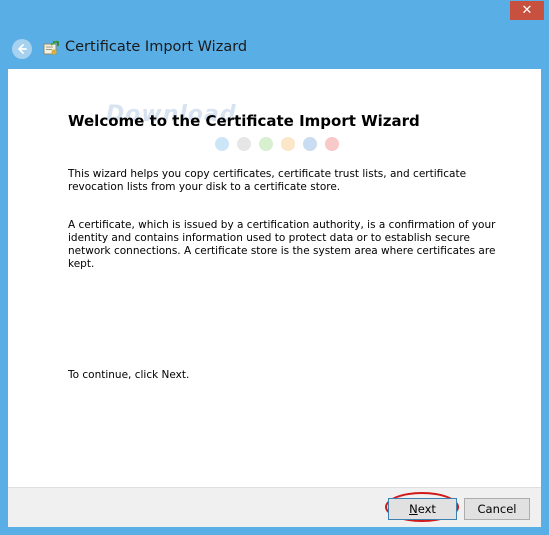 Image resolution: width=549 pixels, height=535 pixels. I want to click on certificate-icon, so click(51, 47).